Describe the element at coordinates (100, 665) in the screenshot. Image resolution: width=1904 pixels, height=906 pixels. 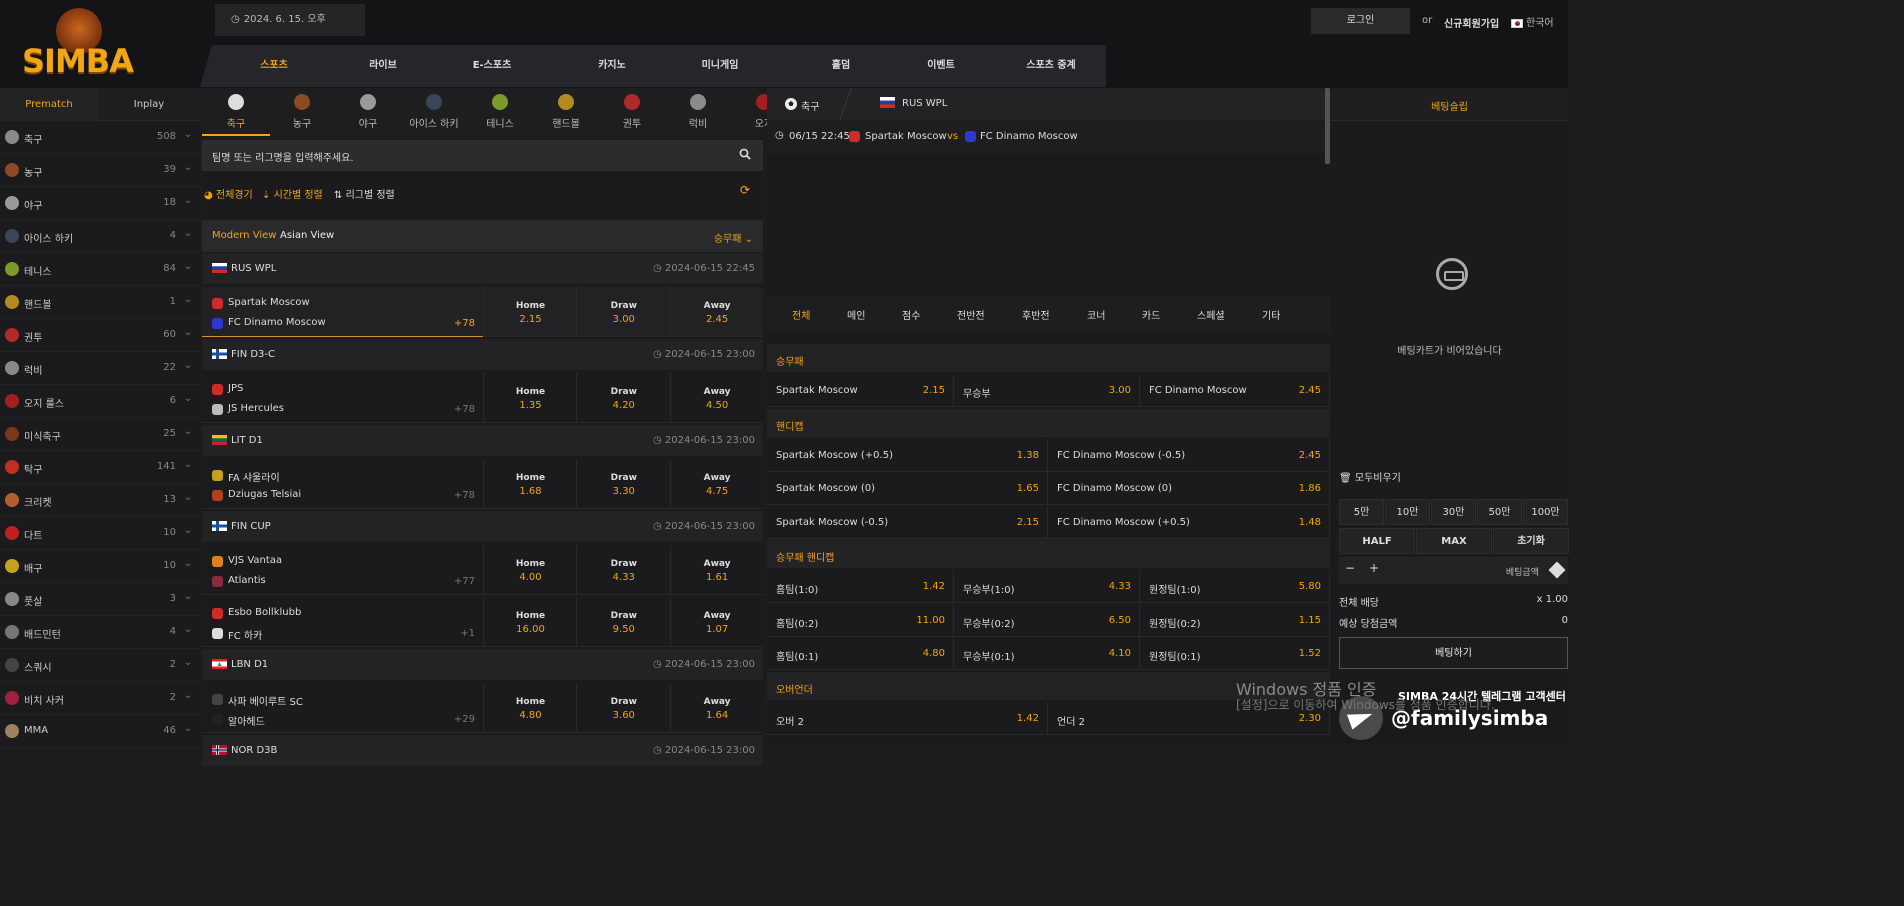
I see `sidebar-item-squash: 스쿼시 2 ⌄` at that location.